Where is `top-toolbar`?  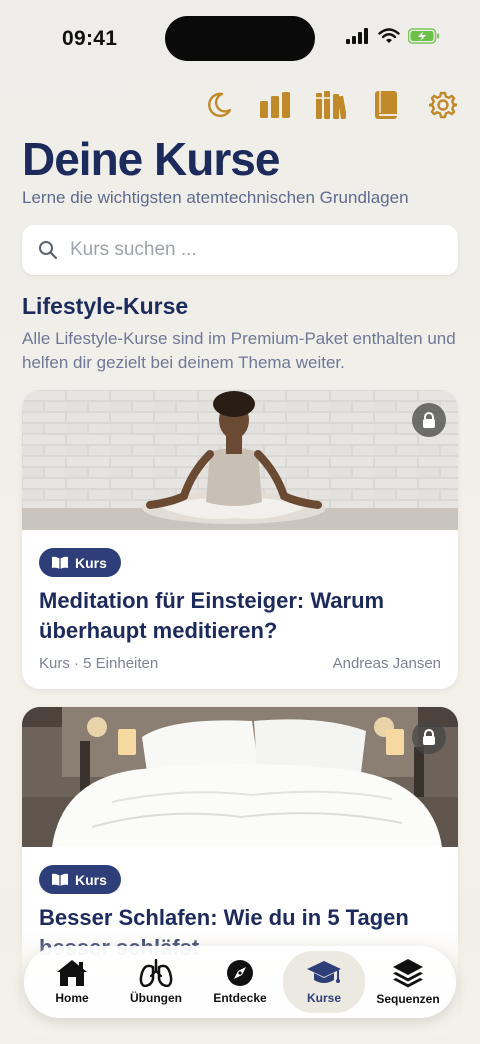 top-toolbar is located at coordinates (331, 105).